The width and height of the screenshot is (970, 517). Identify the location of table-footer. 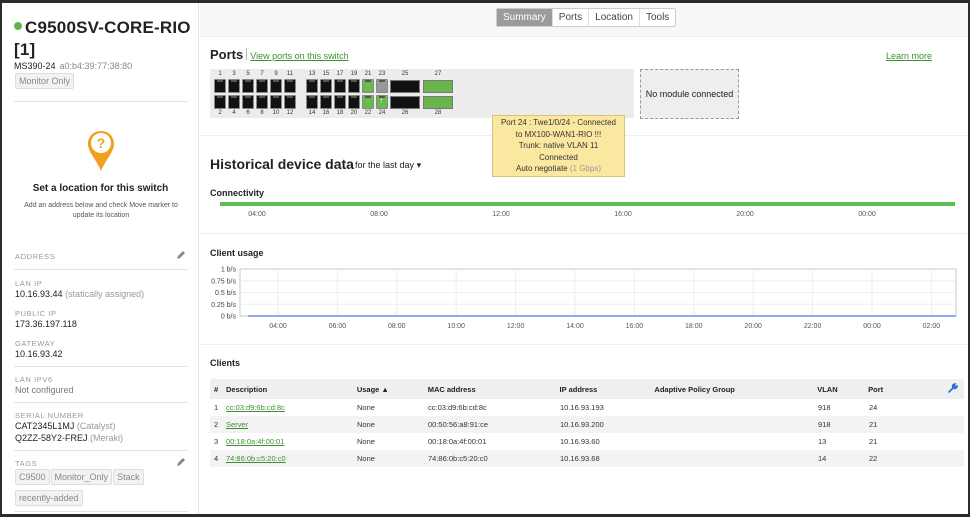
(587, 472).